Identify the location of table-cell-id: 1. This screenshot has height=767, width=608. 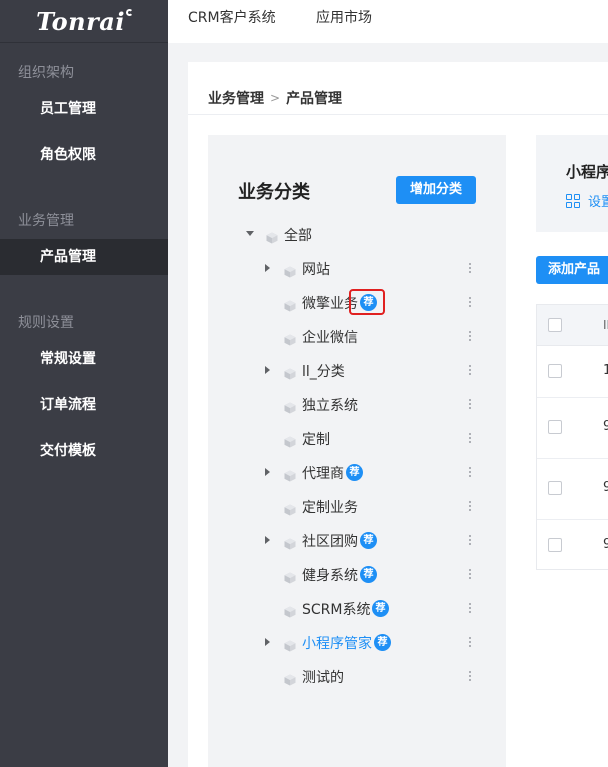
(605, 370).